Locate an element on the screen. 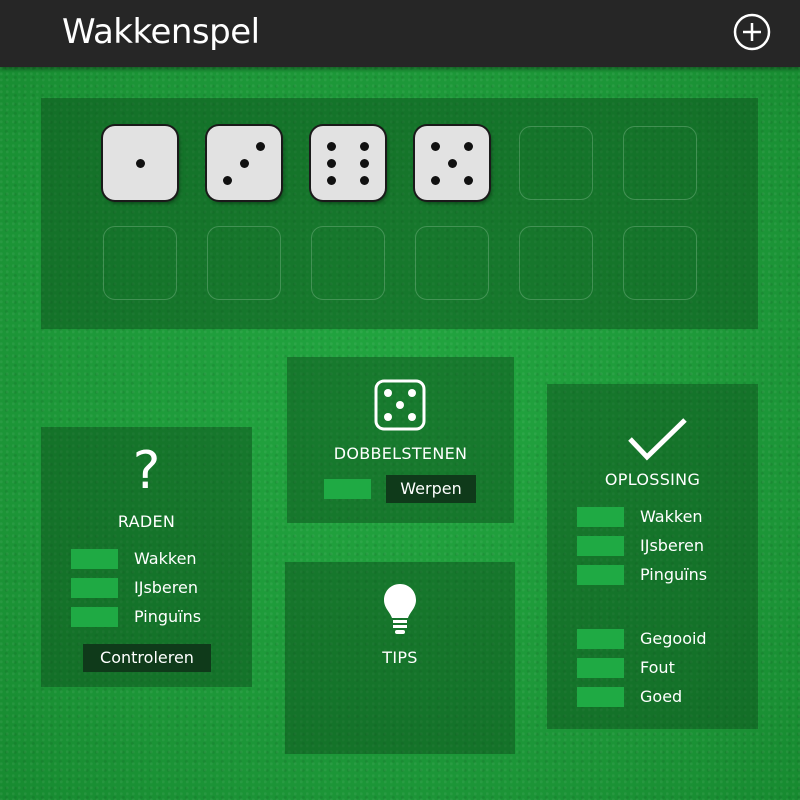 Image resolution: width=800 pixels, height=800 pixels. stat-gegooid-label: Gegooid is located at coordinates (673, 638).